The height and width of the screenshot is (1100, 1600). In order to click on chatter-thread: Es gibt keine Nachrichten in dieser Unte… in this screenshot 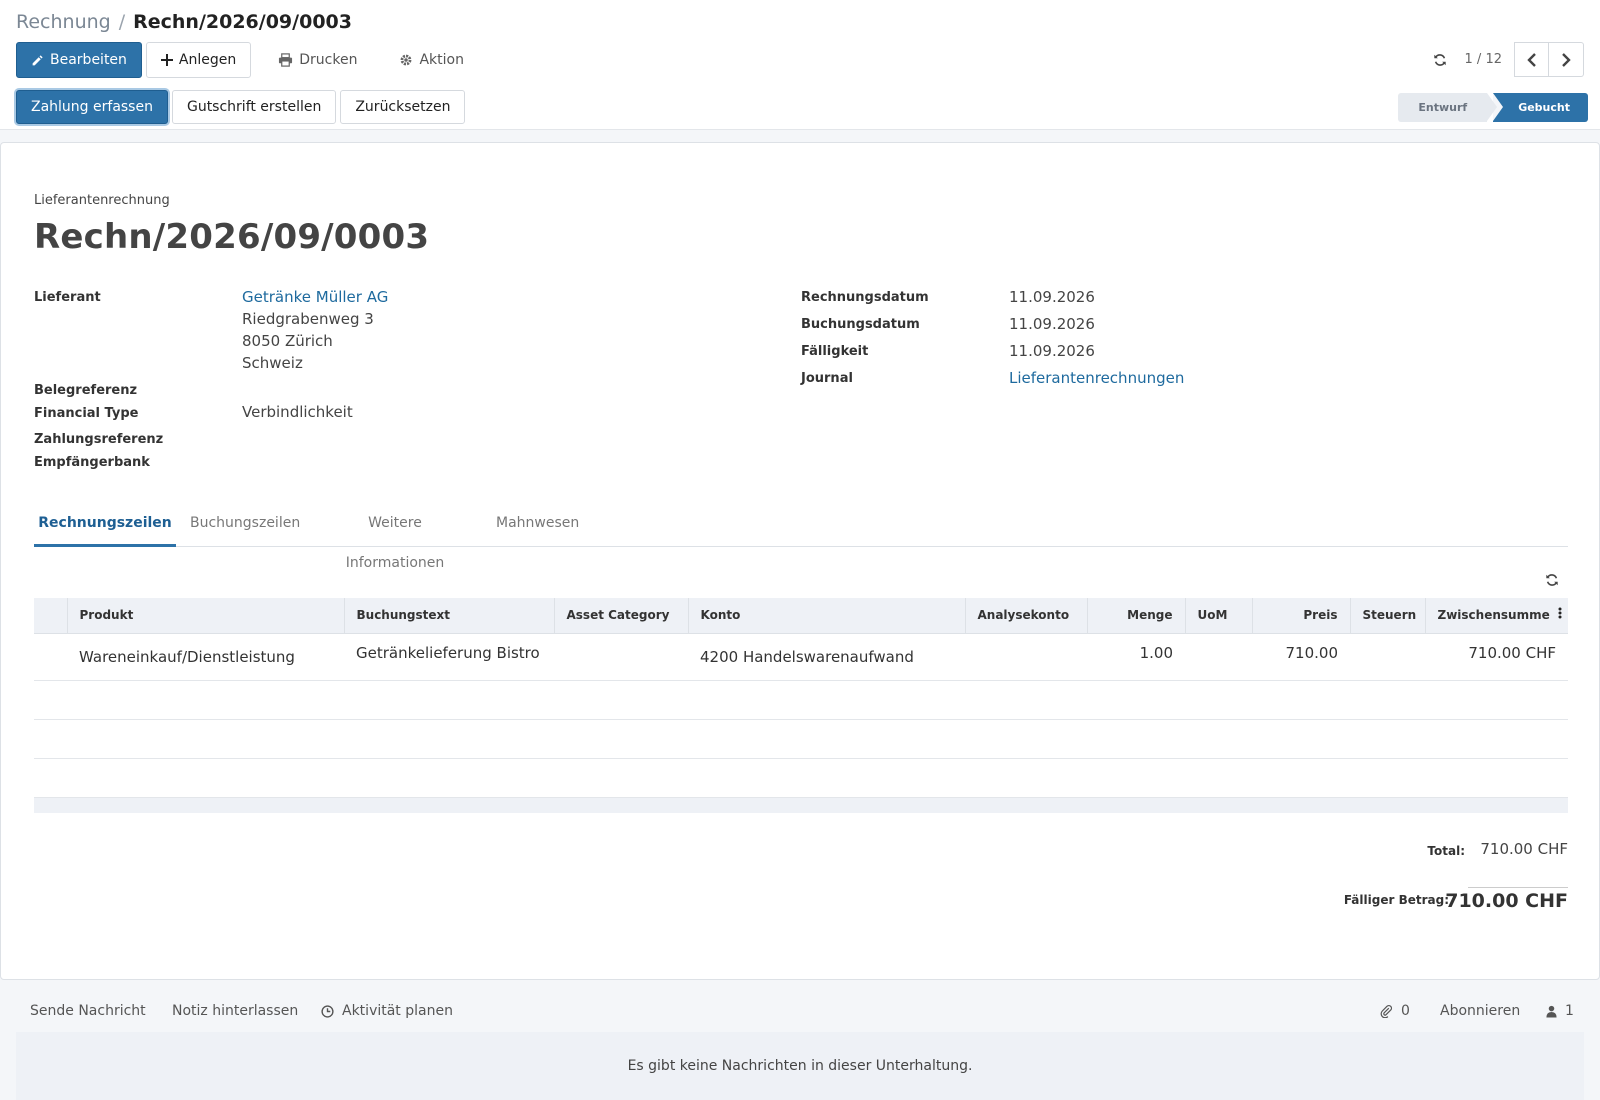, I will do `click(800, 1066)`.